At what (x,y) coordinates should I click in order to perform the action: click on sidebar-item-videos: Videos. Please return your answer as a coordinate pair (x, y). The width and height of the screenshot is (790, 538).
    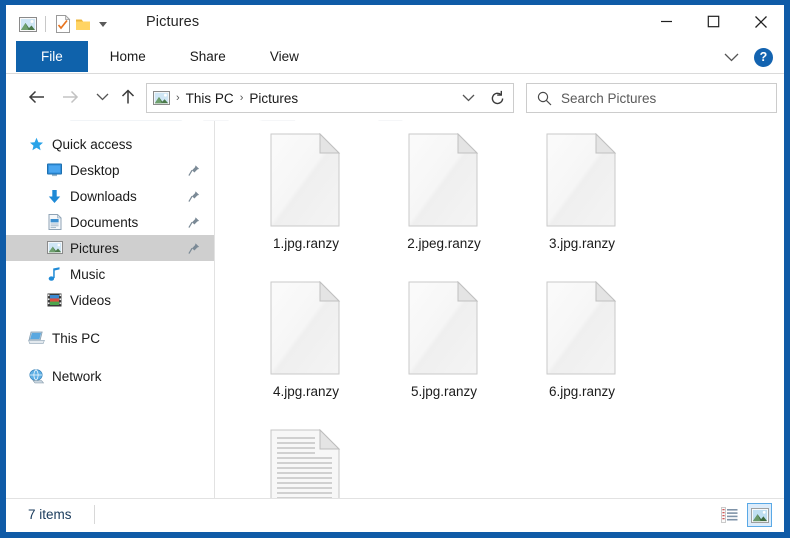
    Looking at the image, I should click on (110, 300).